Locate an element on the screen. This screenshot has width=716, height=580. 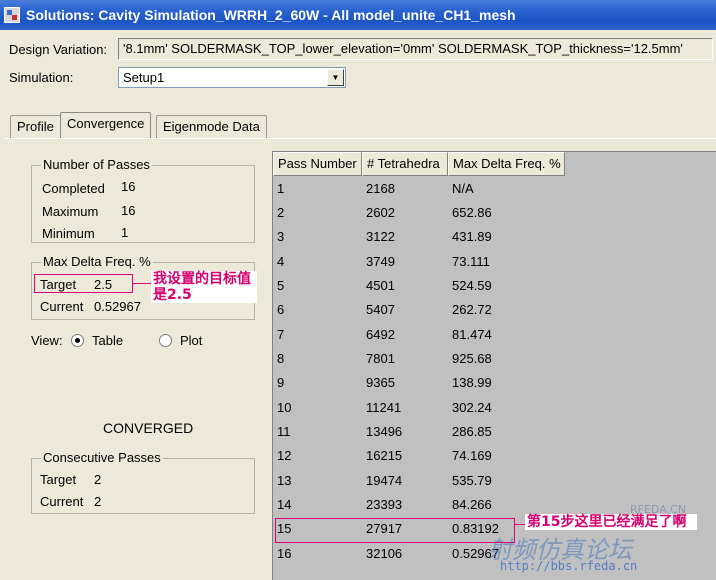
delta-group-title: Max Delta Freq. % is located at coordinates (97, 261).